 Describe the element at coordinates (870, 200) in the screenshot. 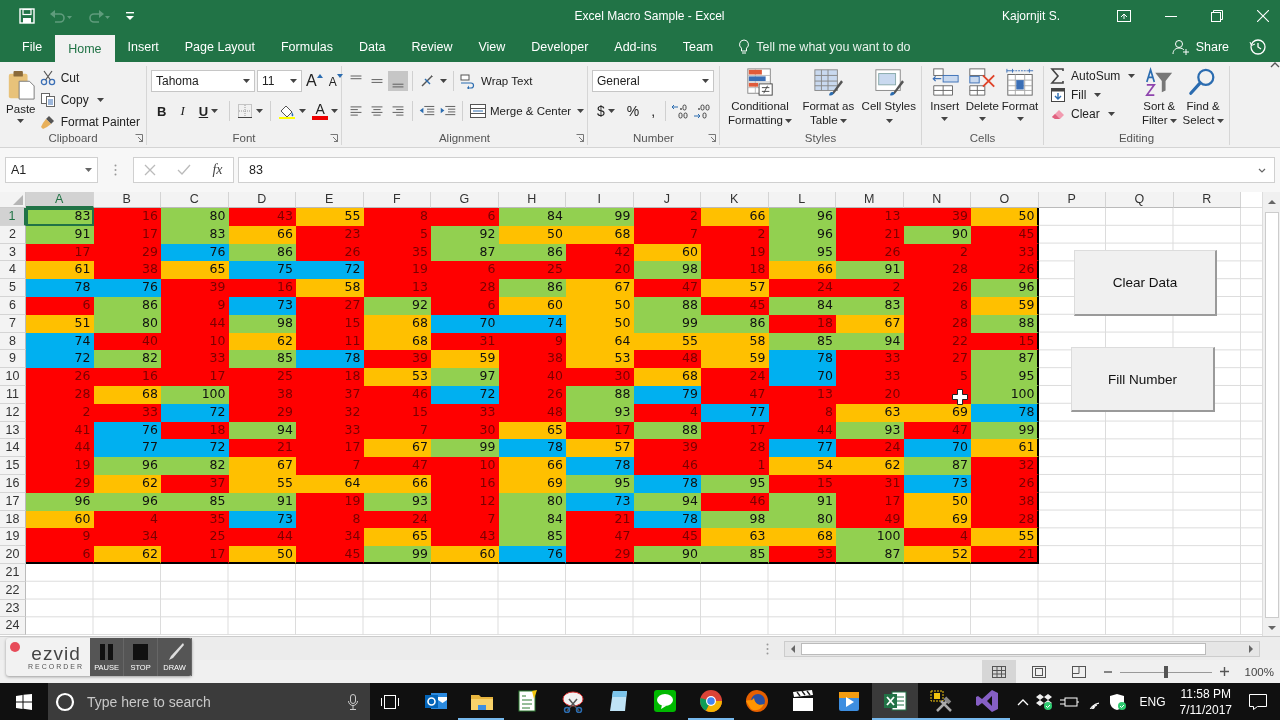

I see `column-header: M` at that location.